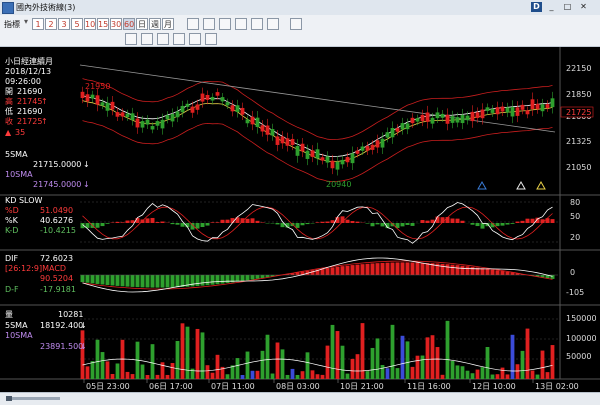  Describe the element at coordinates (11, 230) in the screenshot. I see `kmd-label: K-D` at that location.